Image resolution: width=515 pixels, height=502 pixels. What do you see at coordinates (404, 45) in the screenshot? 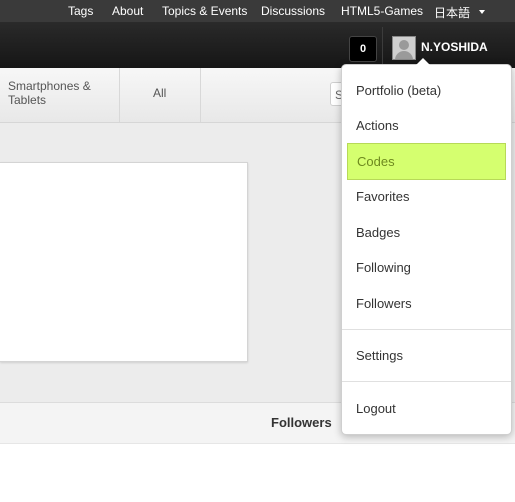
I see `avatar-head-icon` at bounding box center [404, 45].